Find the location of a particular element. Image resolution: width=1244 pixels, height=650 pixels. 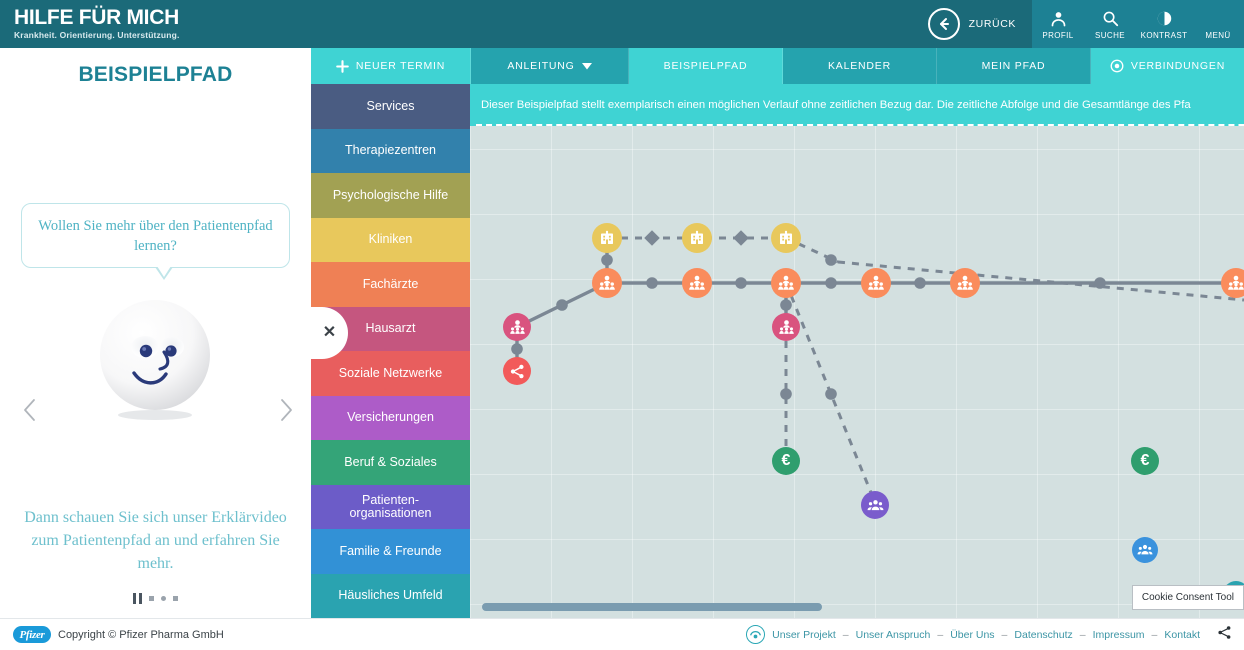

sidebar-item-8: Beruf & Soziales is located at coordinates (390, 462).